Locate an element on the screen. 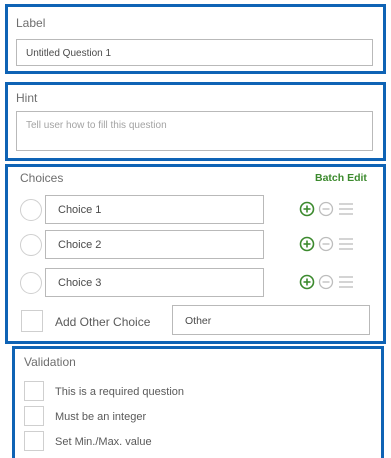 This screenshot has width=391, height=458. choice-label: Choice 3 is located at coordinates (80, 283).